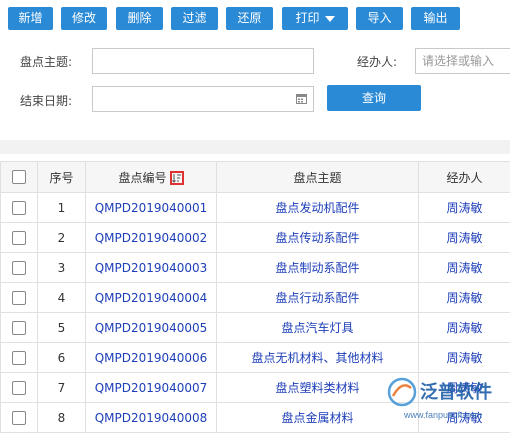 Image resolution: width=510 pixels, height=433 pixels. What do you see at coordinates (142, 178) in the screenshot?
I see `header-code-label: 盘点编号` at bounding box center [142, 178].